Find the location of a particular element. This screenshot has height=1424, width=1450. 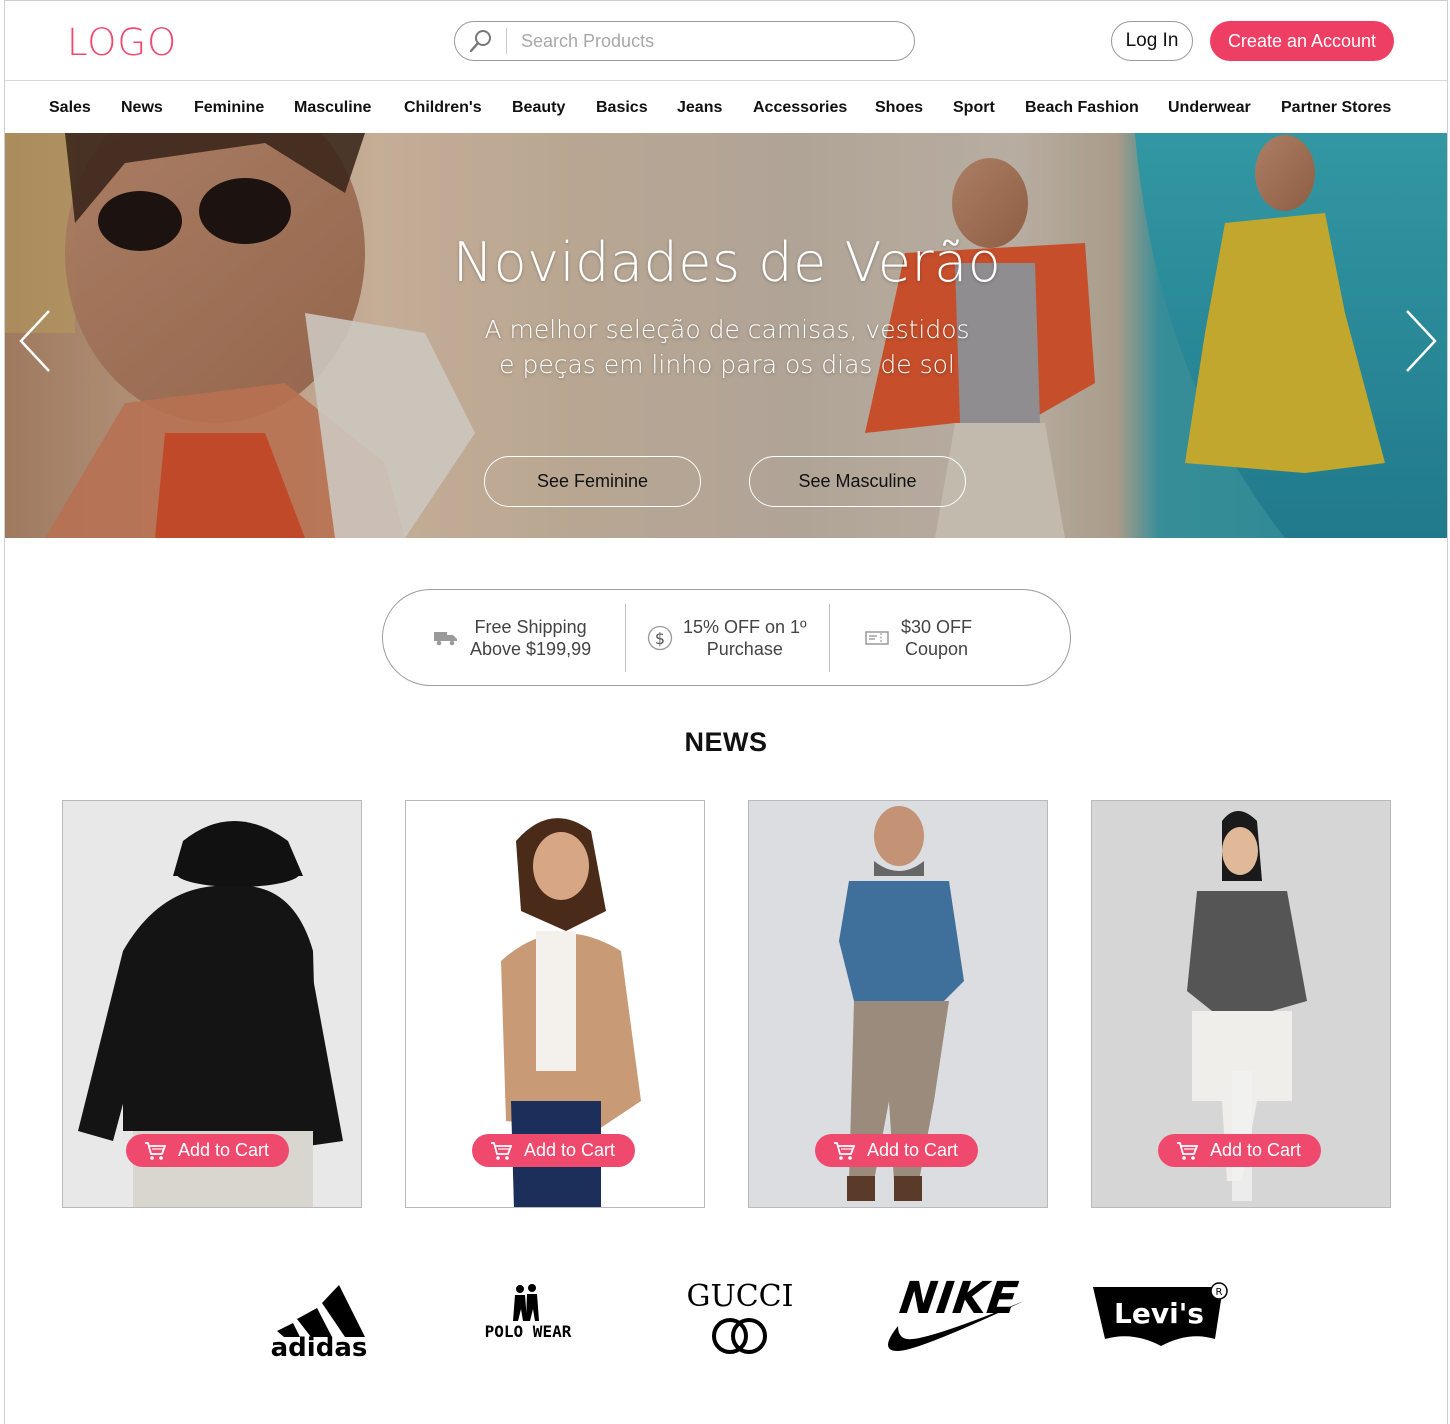

nav-item-news: News is located at coordinates (142, 108).